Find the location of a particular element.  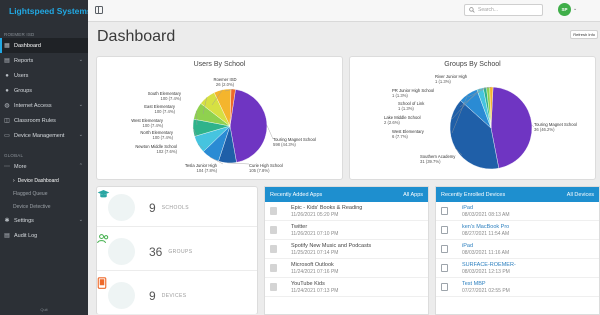

classroom-icon: ◫ is located at coordinates (7, 120).